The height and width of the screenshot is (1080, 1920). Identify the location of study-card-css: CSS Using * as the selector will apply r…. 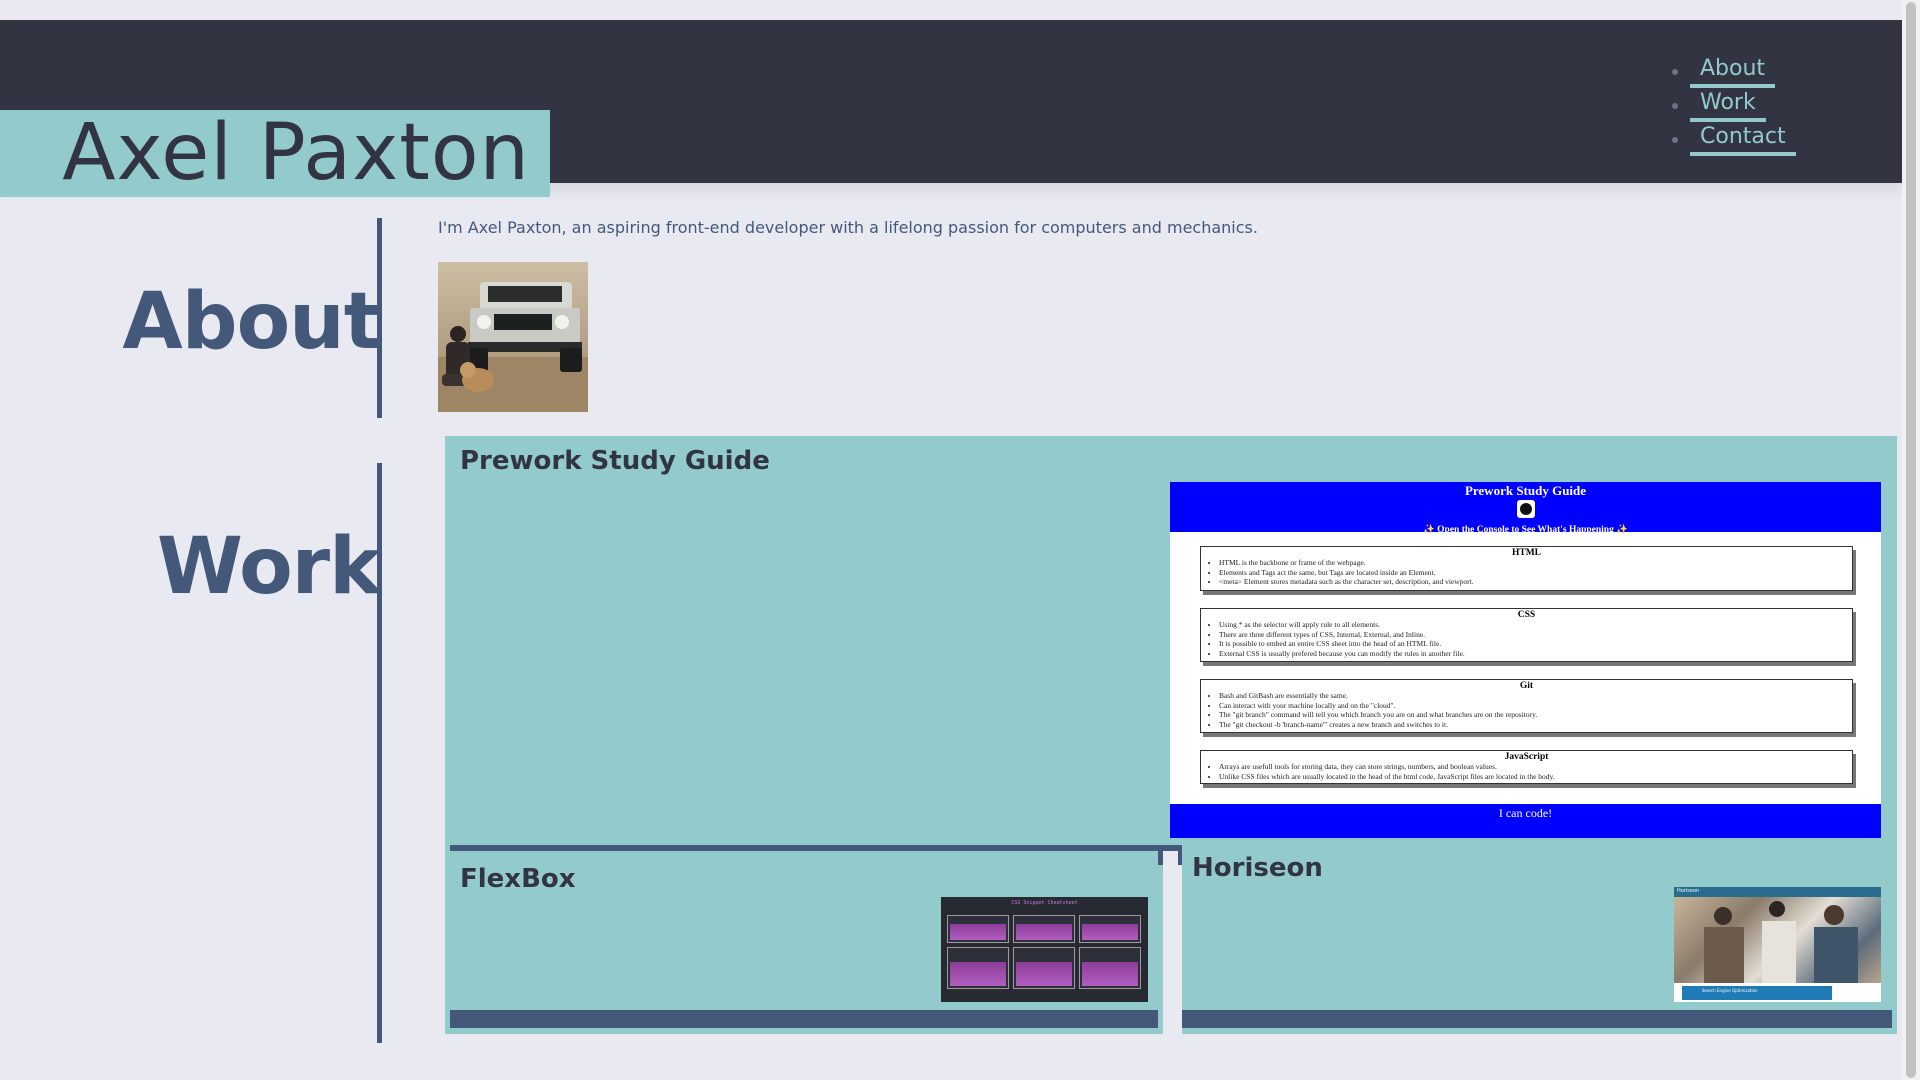
(1526, 635).